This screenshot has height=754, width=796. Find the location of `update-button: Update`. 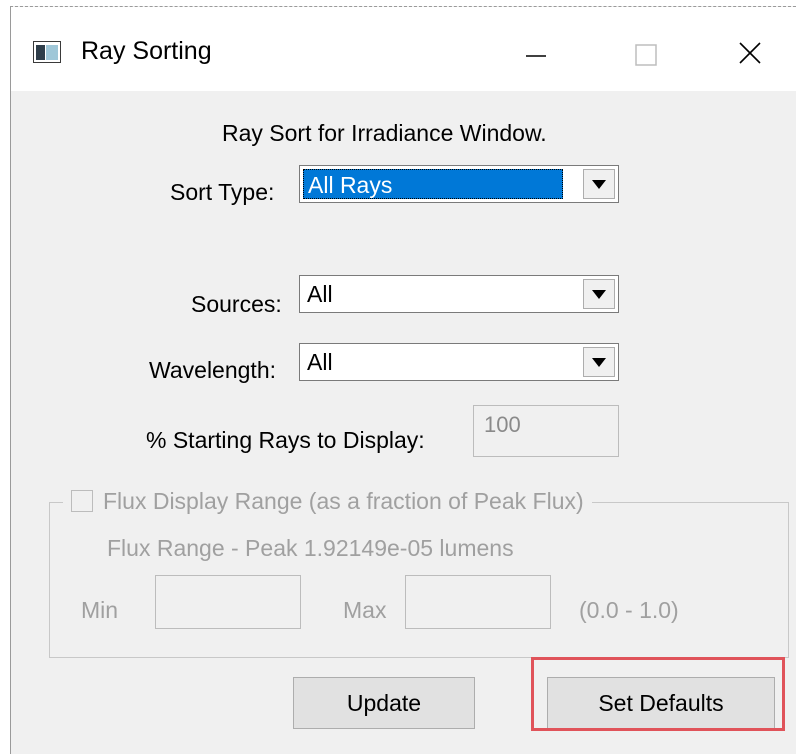

update-button: Update is located at coordinates (384, 703).